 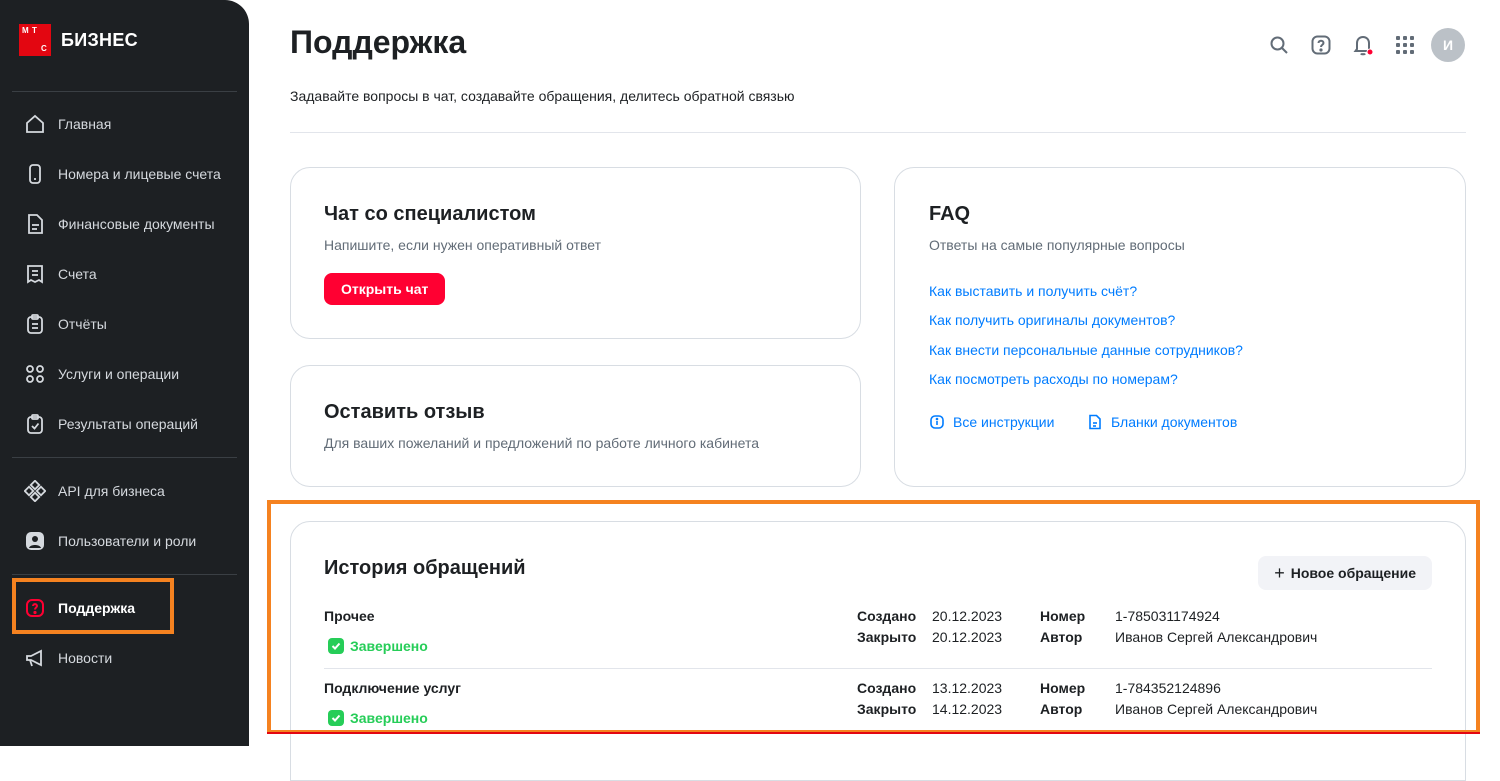 What do you see at coordinates (85, 658) in the screenshot?
I see `sidebar-item-label: Новости` at bounding box center [85, 658].